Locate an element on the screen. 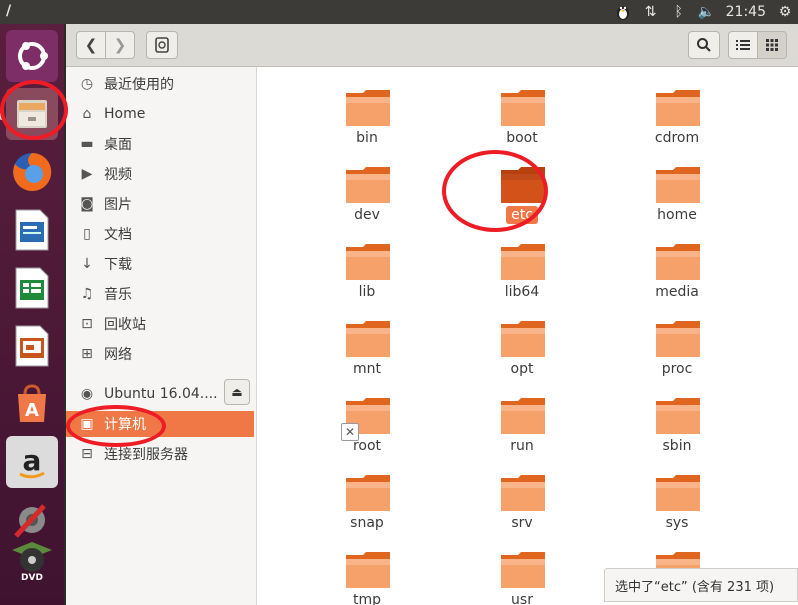 The image size is (798, 605). folder-label: proc is located at coordinates (677, 369).